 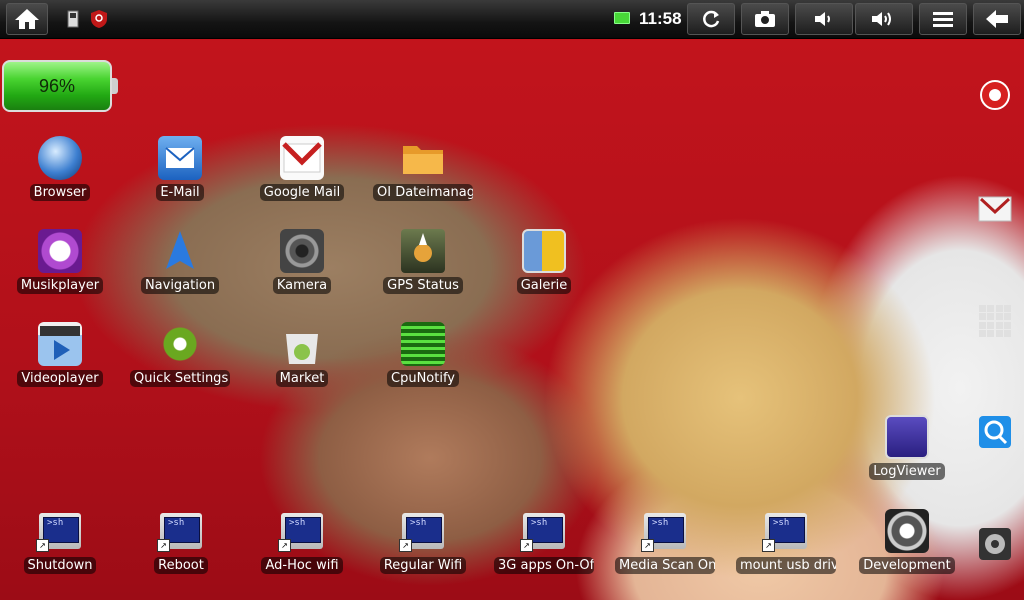 I want to click on app-label: OI Dateimanager, so click(x=423, y=192).